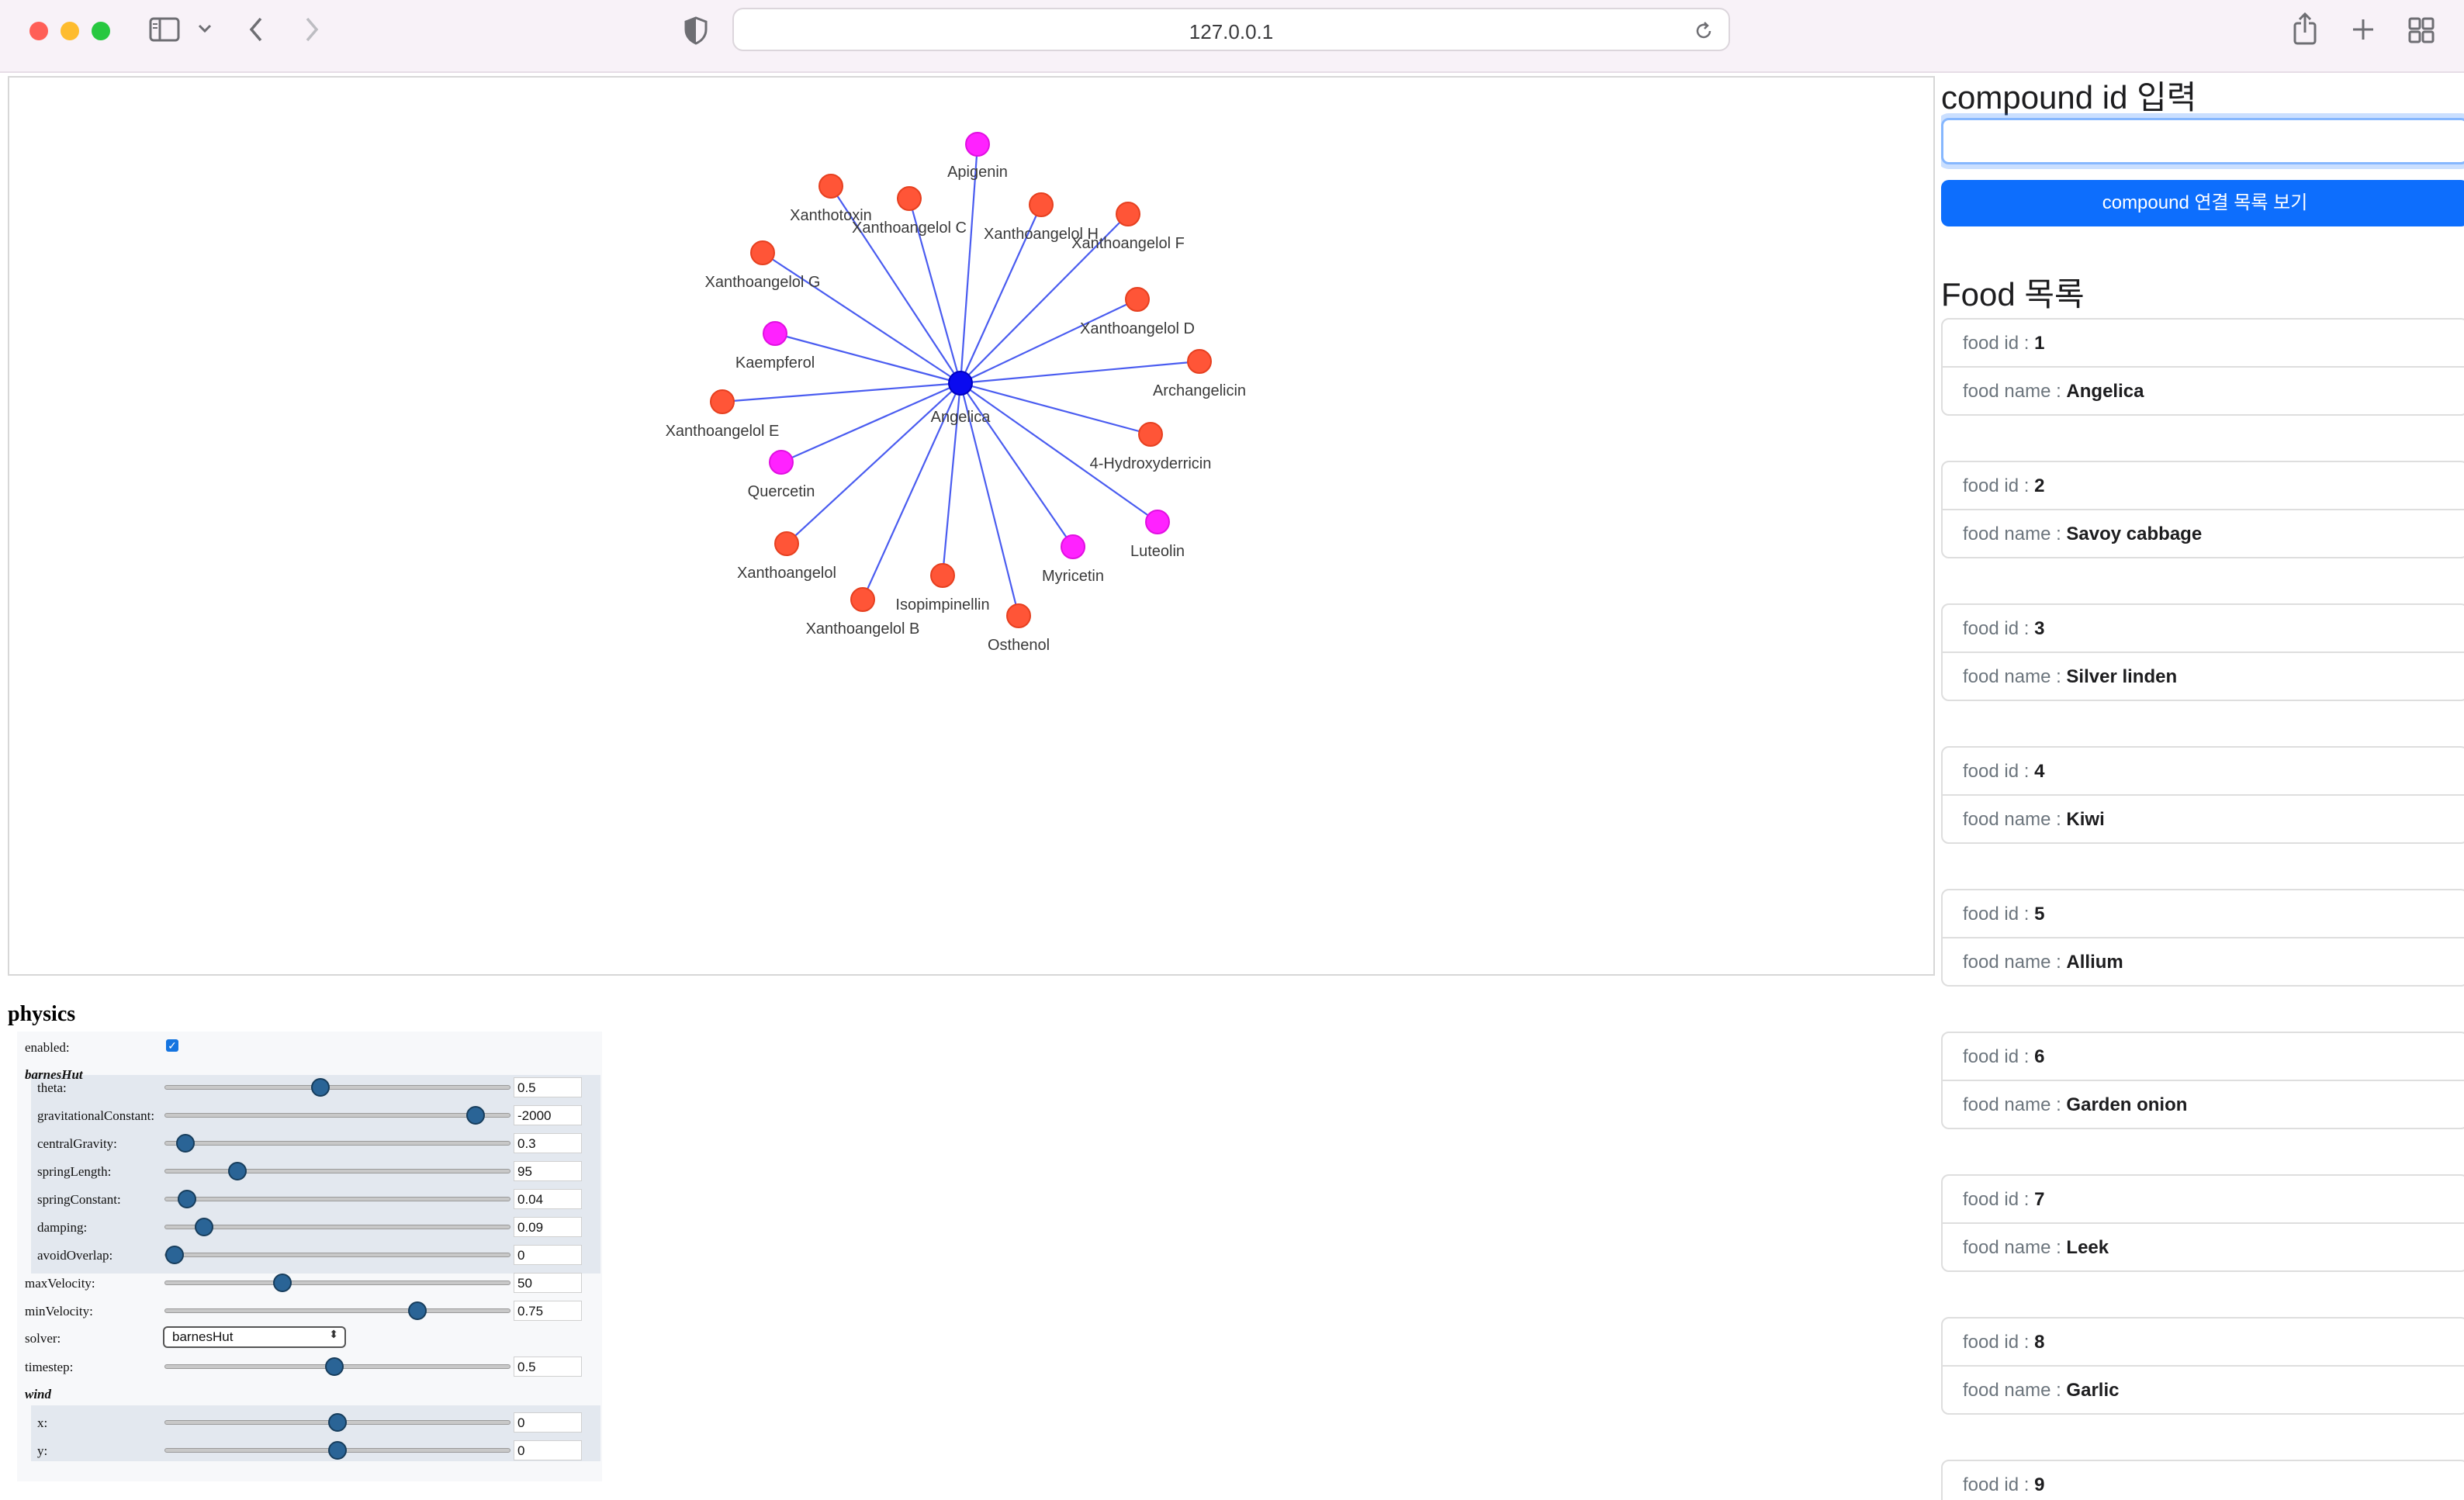 This screenshot has width=2464, height=1500. Describe the element at coordinates (2202, 203) in the screenshot. I see `show-compound-links-button: compound 연결 목록 보기` at that location.